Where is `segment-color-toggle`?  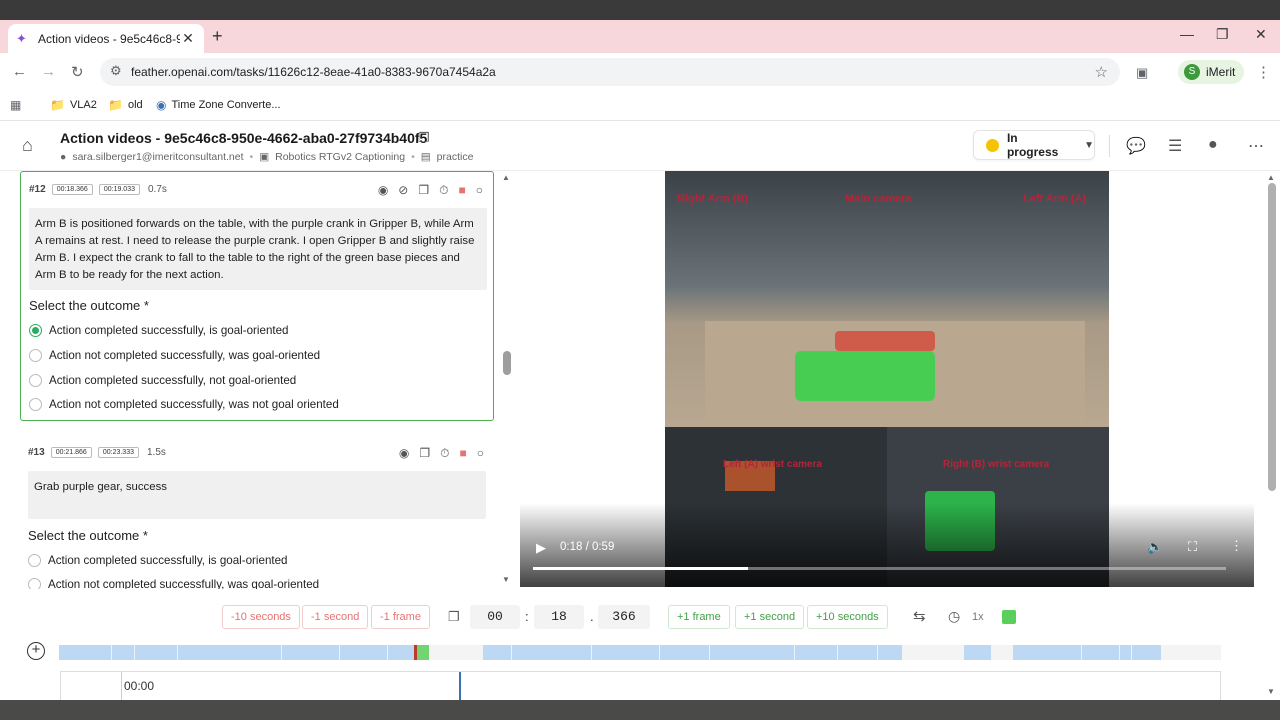 segment-color-toggle is located at coordinates (1009, 617).